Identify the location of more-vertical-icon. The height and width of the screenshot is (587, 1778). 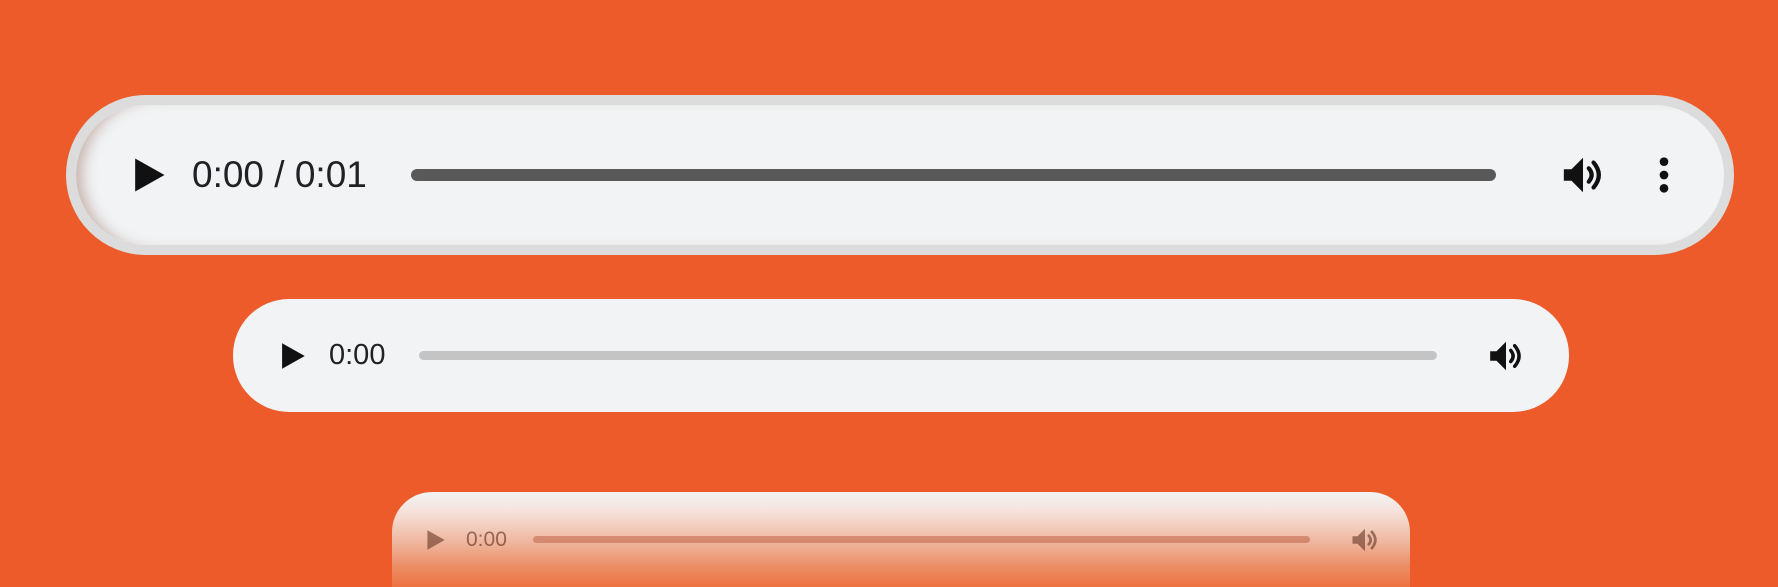
(1664, 175).